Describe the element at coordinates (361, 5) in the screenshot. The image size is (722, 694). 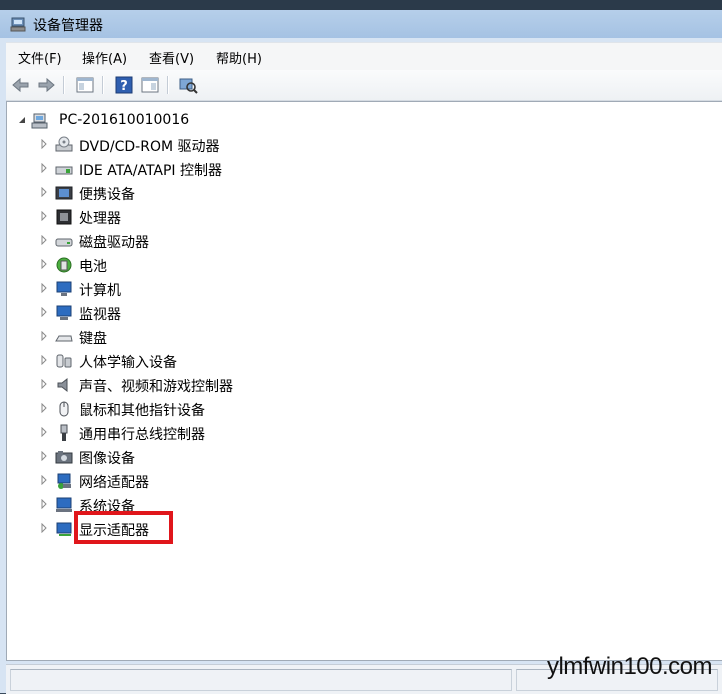
I see `desktop-strip` at that location.